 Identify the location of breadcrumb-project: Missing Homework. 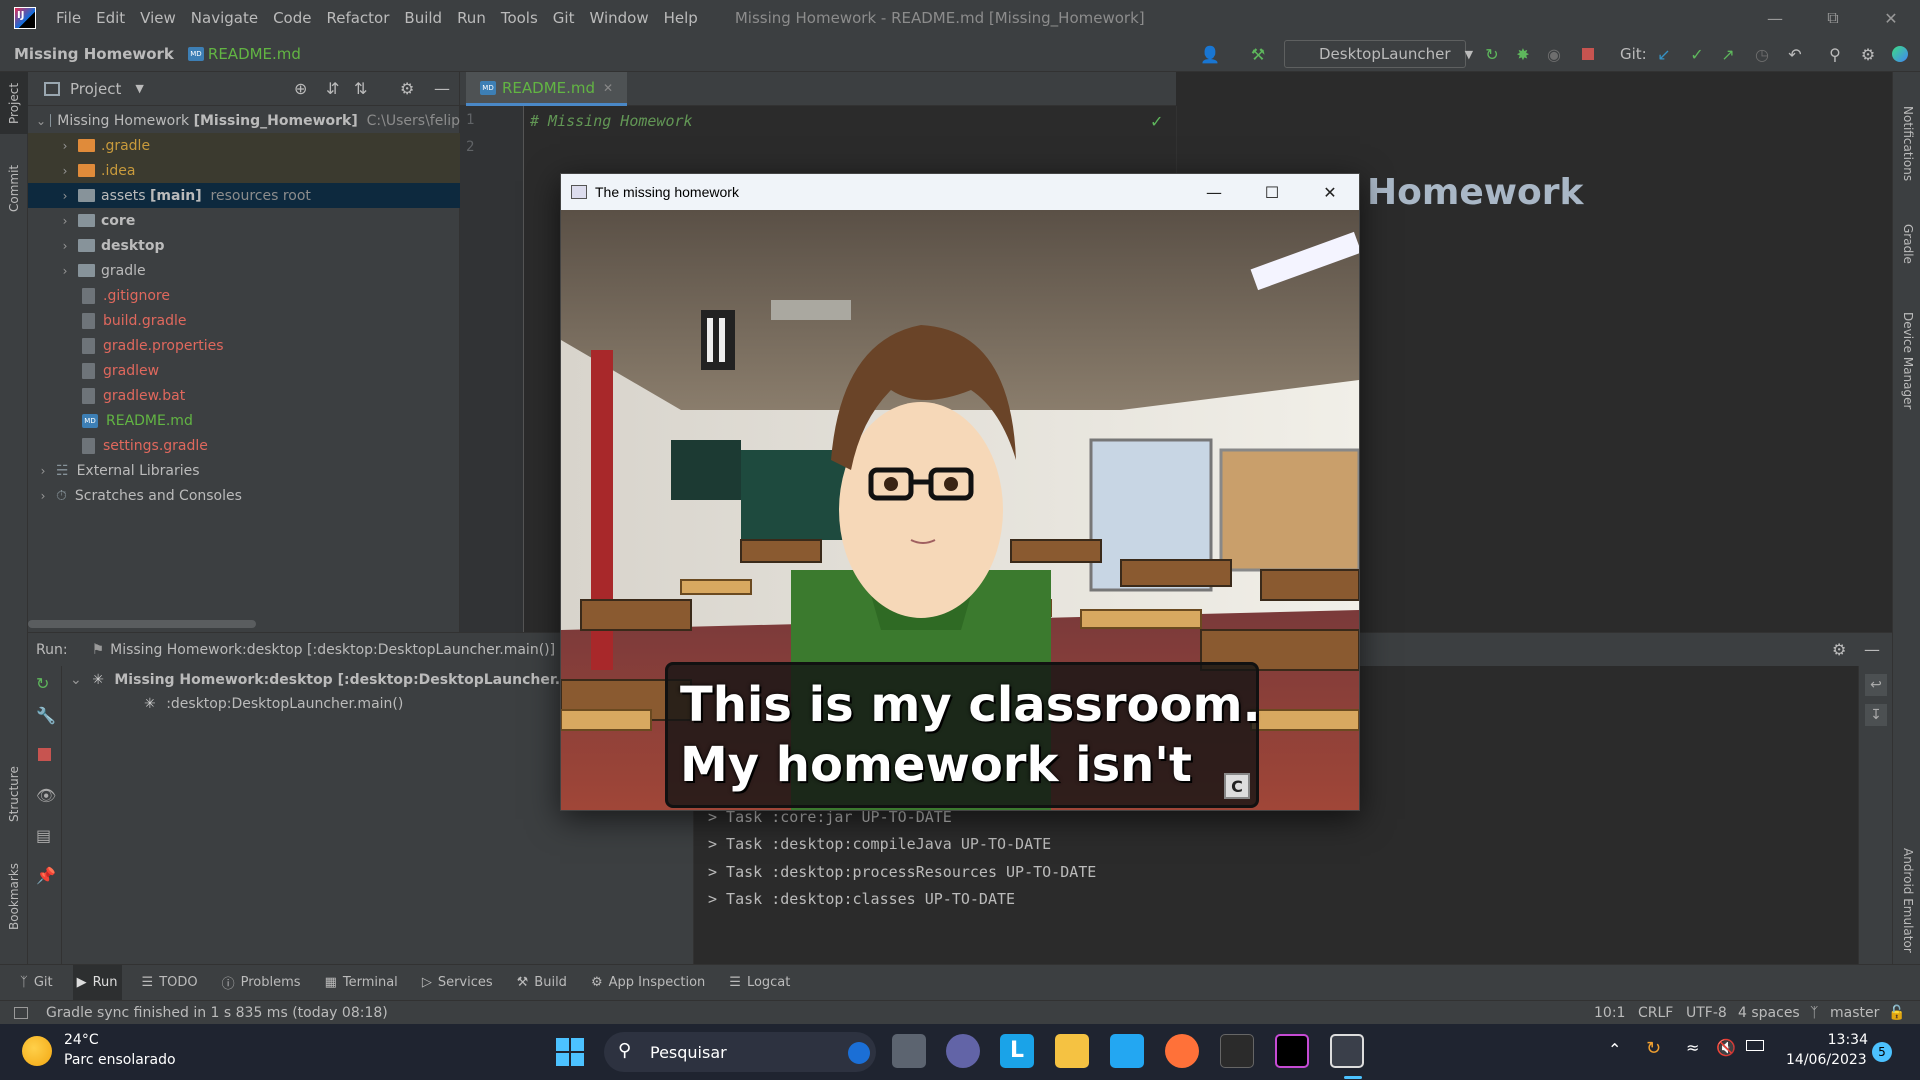
(94, 54).